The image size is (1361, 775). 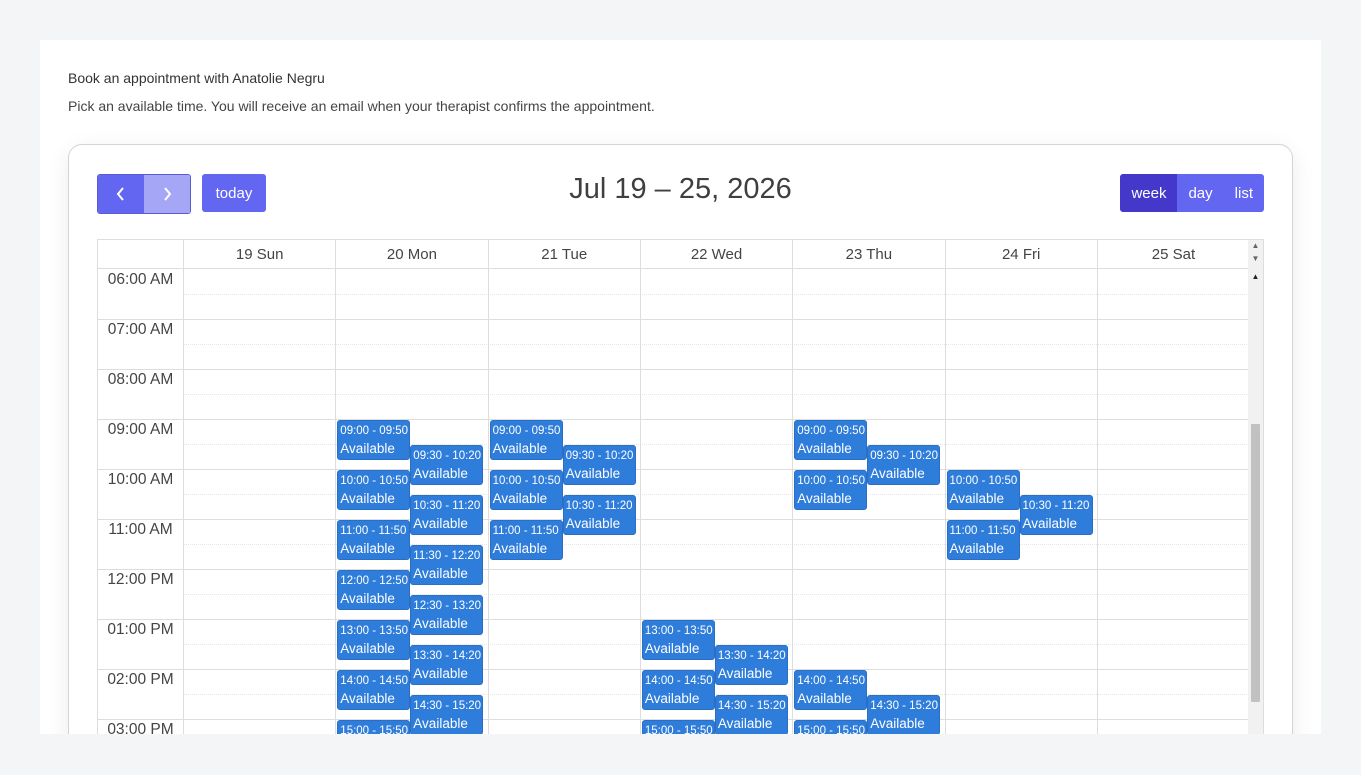 What do you see at coordinates (140, 579) in the screenshot?
I see `time-slot-label: 12:00 PM` at bounding box center [140, 579].